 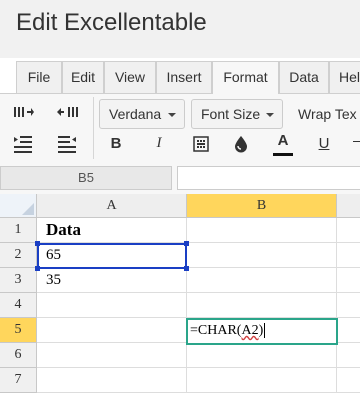 I want to click on cell-c6, so click(x=348, y=355).